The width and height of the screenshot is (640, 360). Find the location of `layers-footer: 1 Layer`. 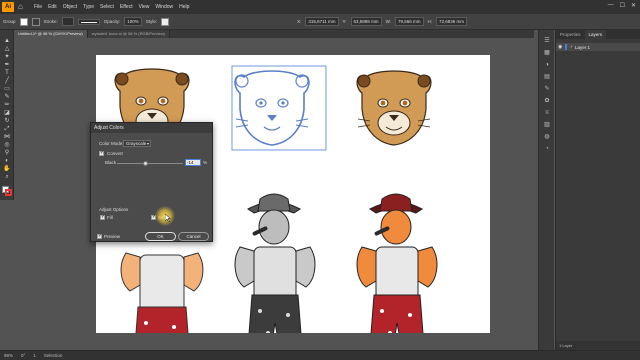

layers-footer: 1 Layer is located at coordinates (598, 345).